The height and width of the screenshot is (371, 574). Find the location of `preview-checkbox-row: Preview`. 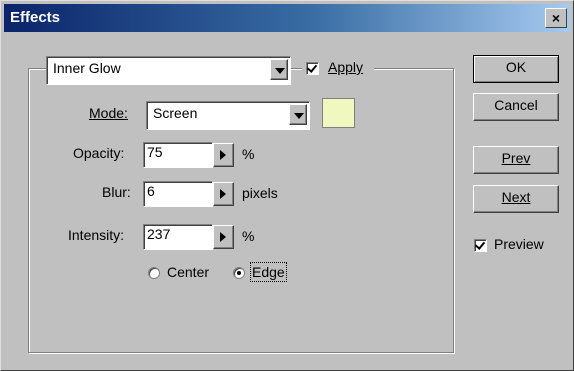

preview-checkbox-row: Preview is located at coordinates (519, 246).